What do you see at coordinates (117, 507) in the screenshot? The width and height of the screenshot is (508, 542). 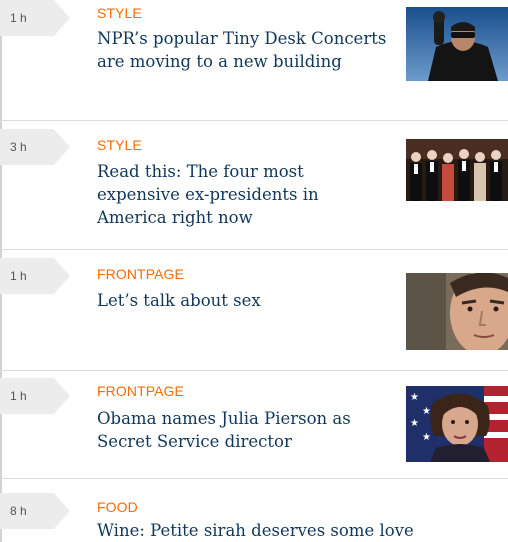 I see `category-label: FOOD` at bounding box center [117, 507].